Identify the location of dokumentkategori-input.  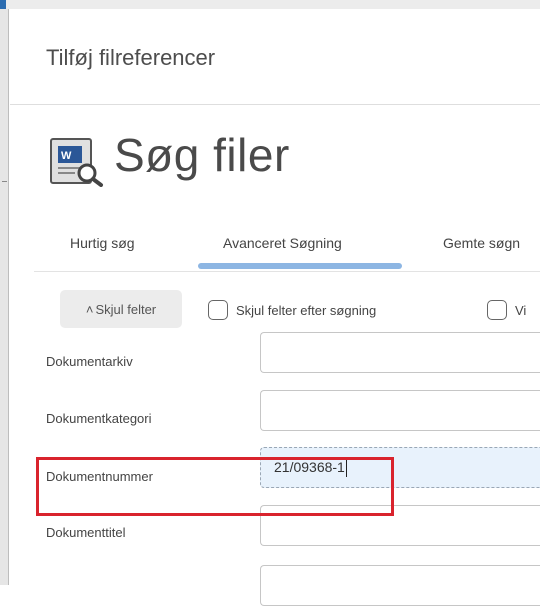
(400, 410).